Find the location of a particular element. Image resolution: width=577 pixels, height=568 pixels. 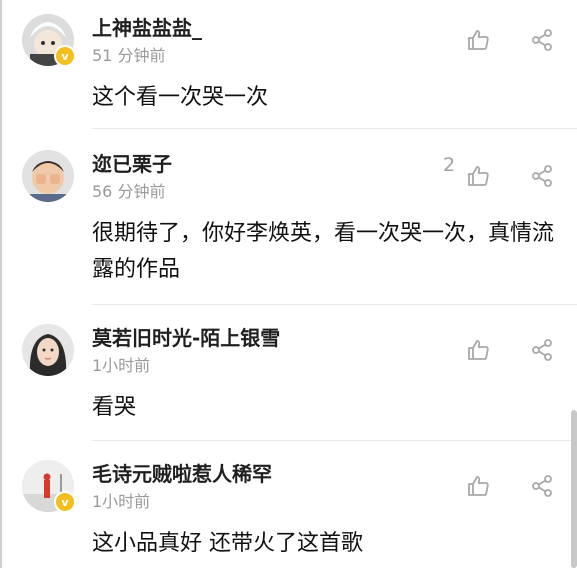

comment-author: 莫若旧时光-陌上银雪 is located at coordinates (186, 336).